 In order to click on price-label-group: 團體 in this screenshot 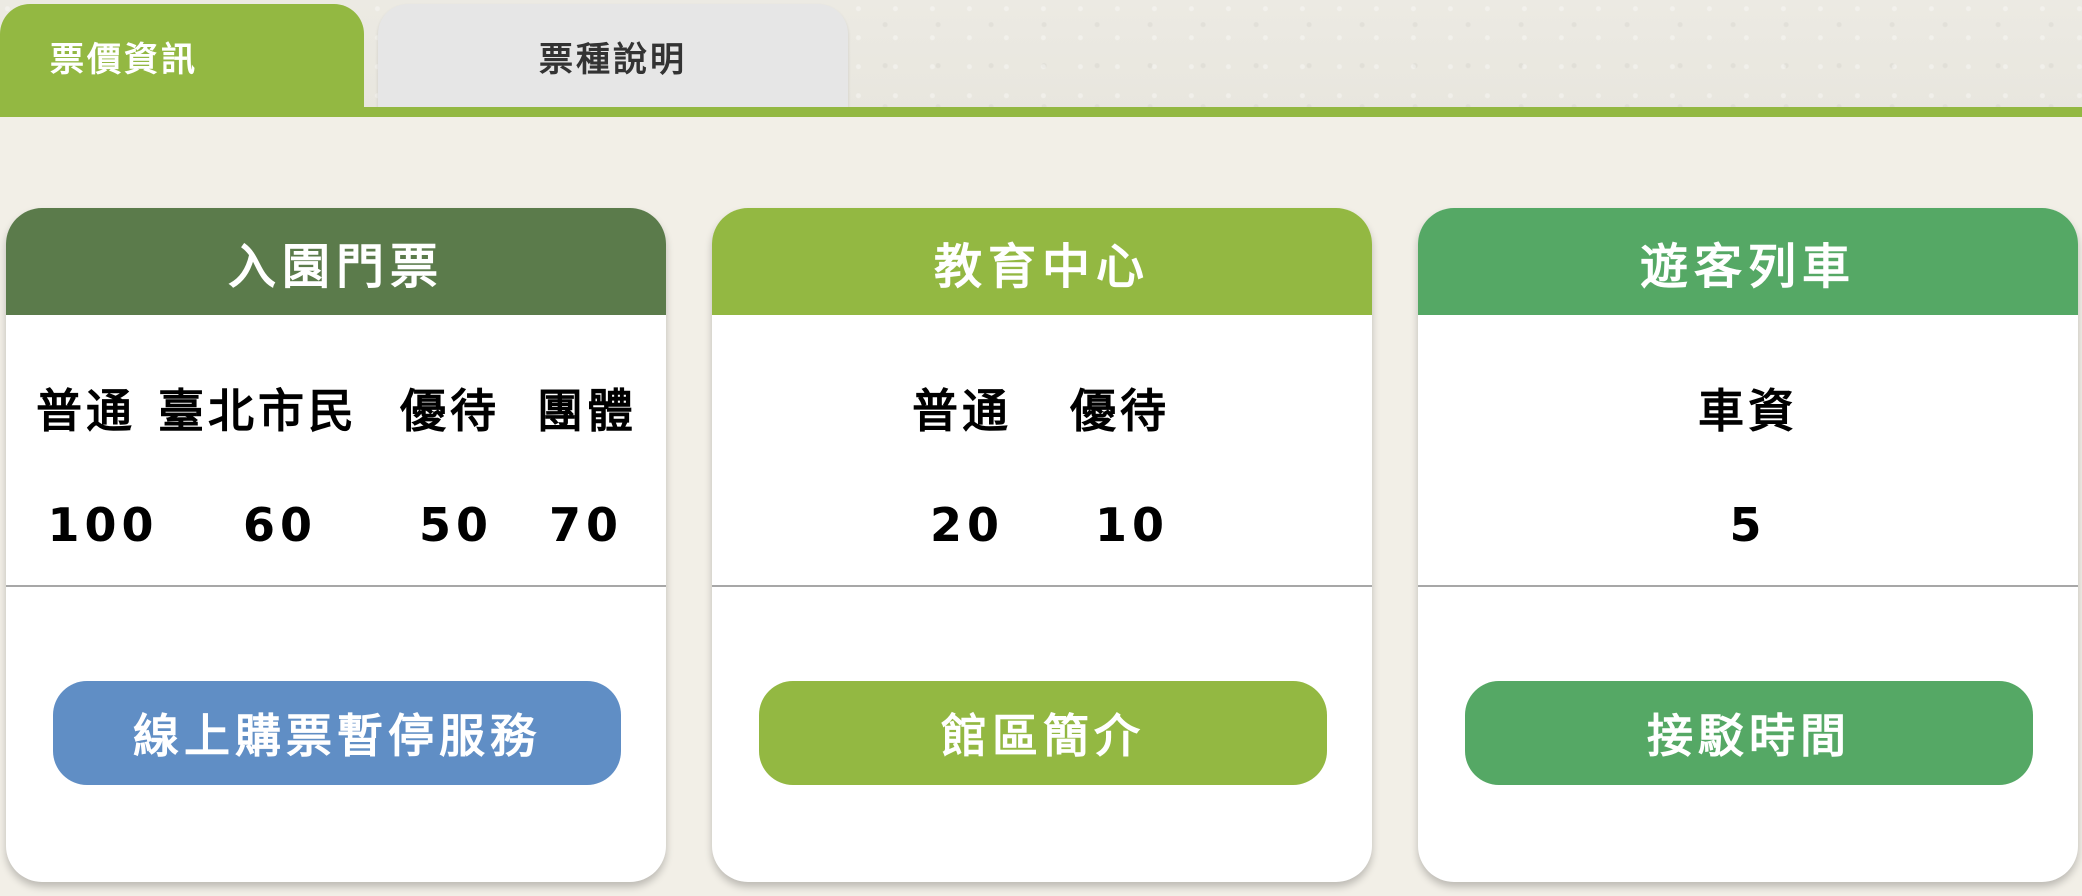, I will do `click(587, 411)`.